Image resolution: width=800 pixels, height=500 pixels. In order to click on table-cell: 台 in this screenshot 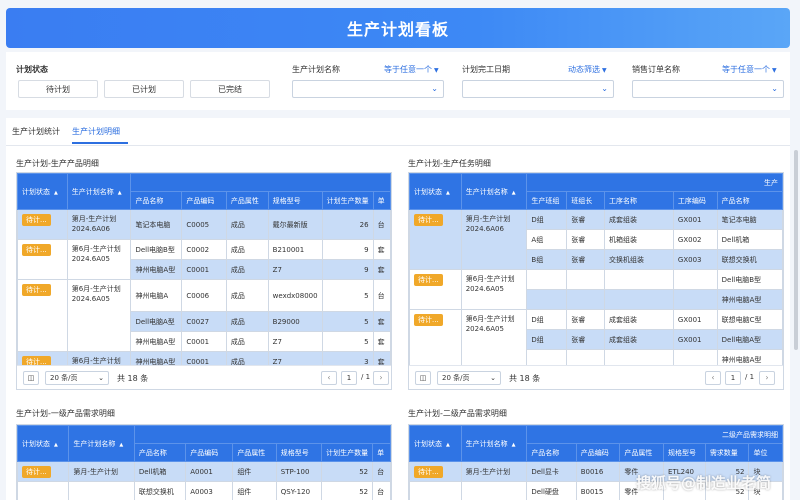, I will do `click(381, 490)`.